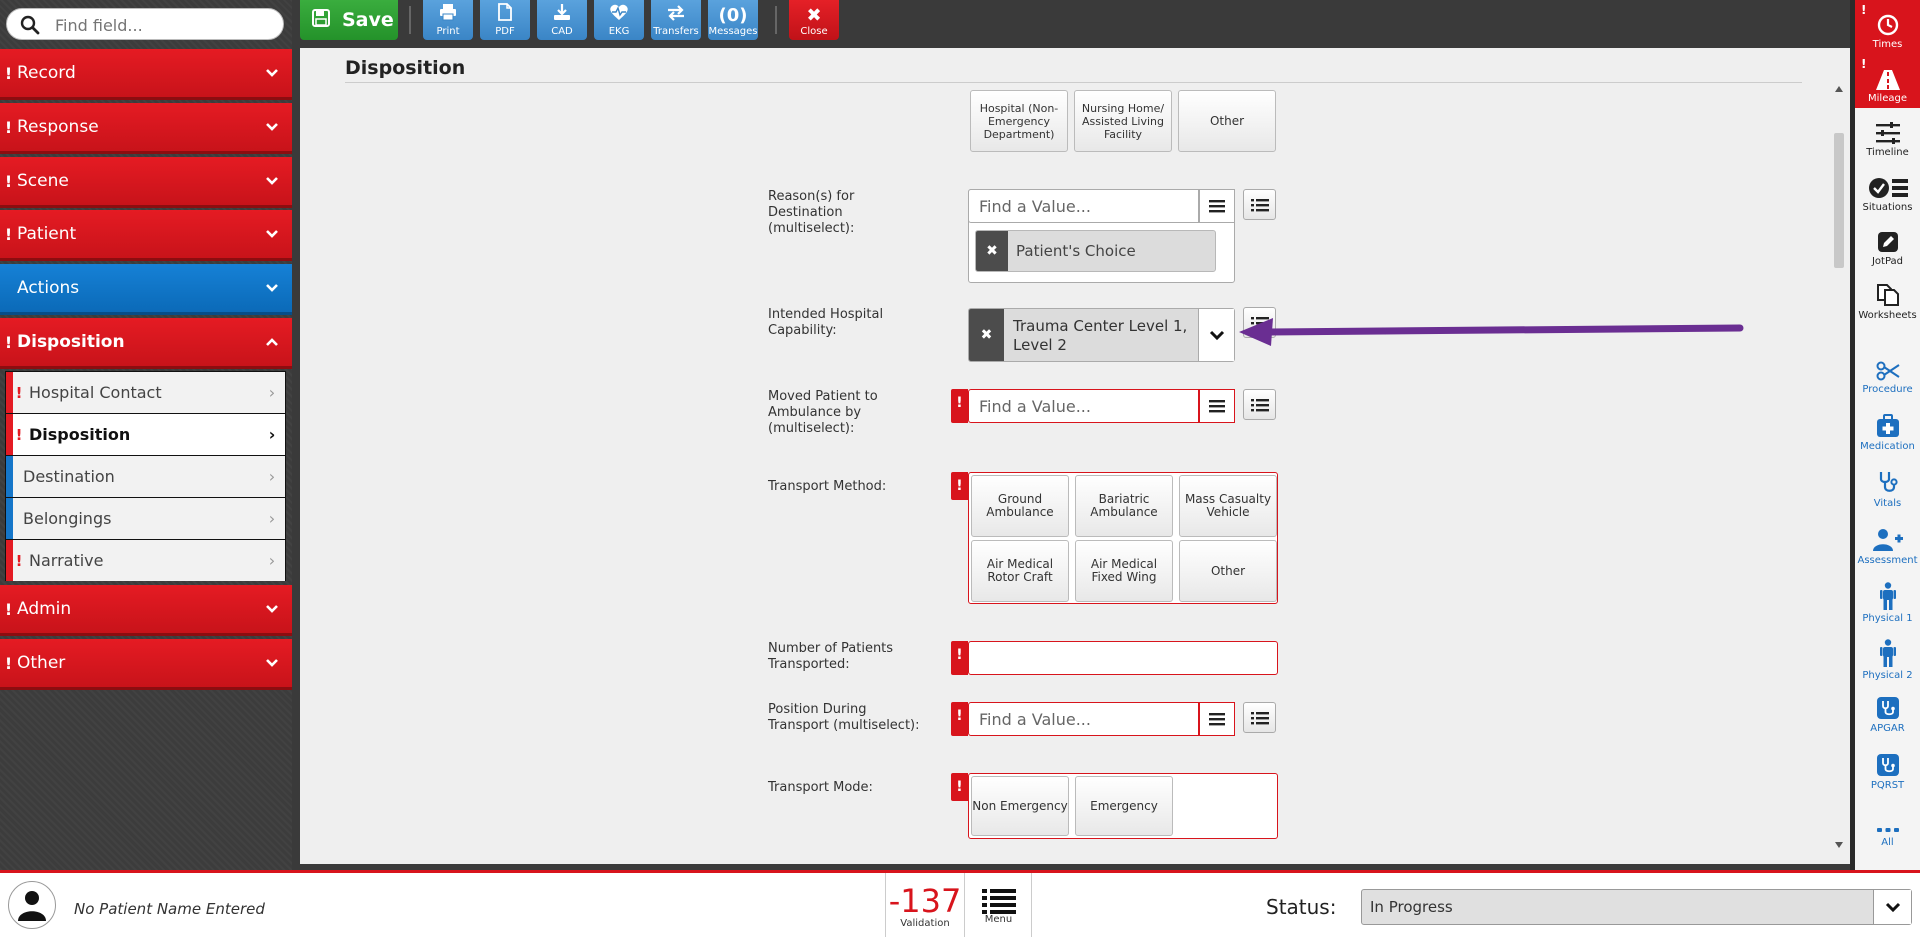  What do you see at coordinates (1228, 571) in the screenshot?
I see `option-other-transport-method: Other` at bounding box center [1228, 571].